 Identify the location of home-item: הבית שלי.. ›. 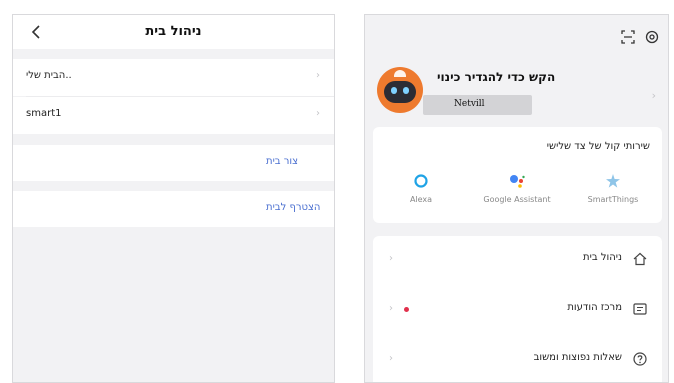
(173, 77).